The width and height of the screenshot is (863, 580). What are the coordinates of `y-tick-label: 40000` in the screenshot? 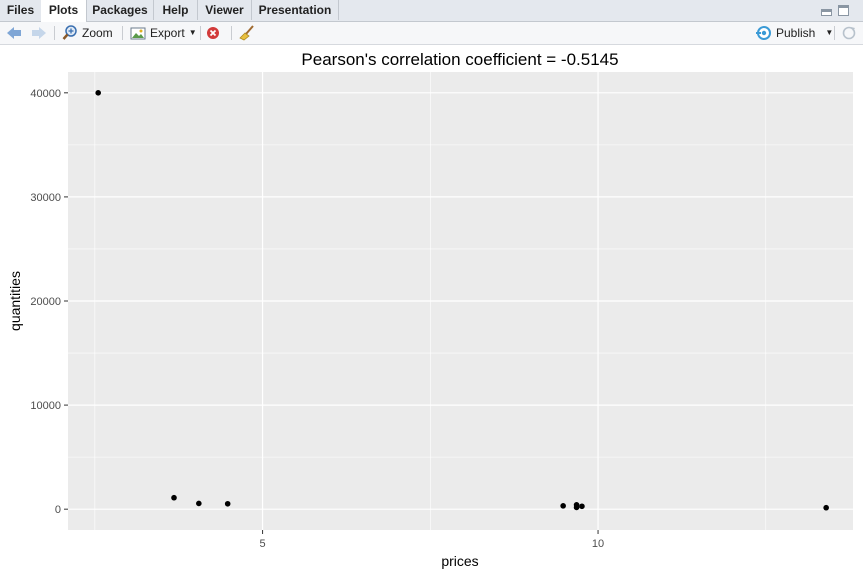 It's located at (45, 94).